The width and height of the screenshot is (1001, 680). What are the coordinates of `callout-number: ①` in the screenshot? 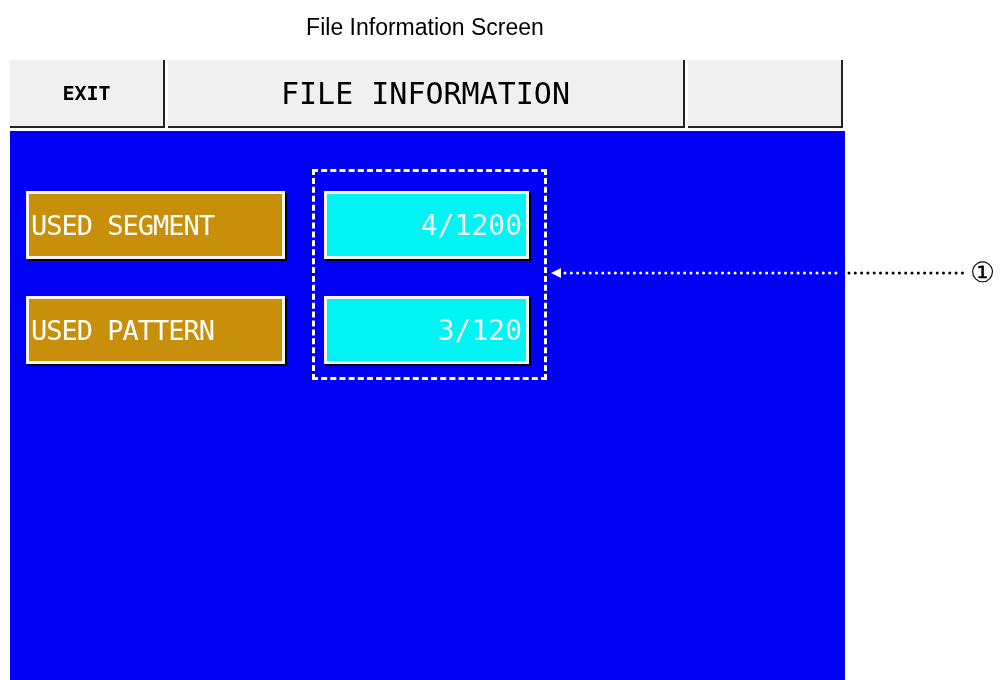 It's located at (982, 272).